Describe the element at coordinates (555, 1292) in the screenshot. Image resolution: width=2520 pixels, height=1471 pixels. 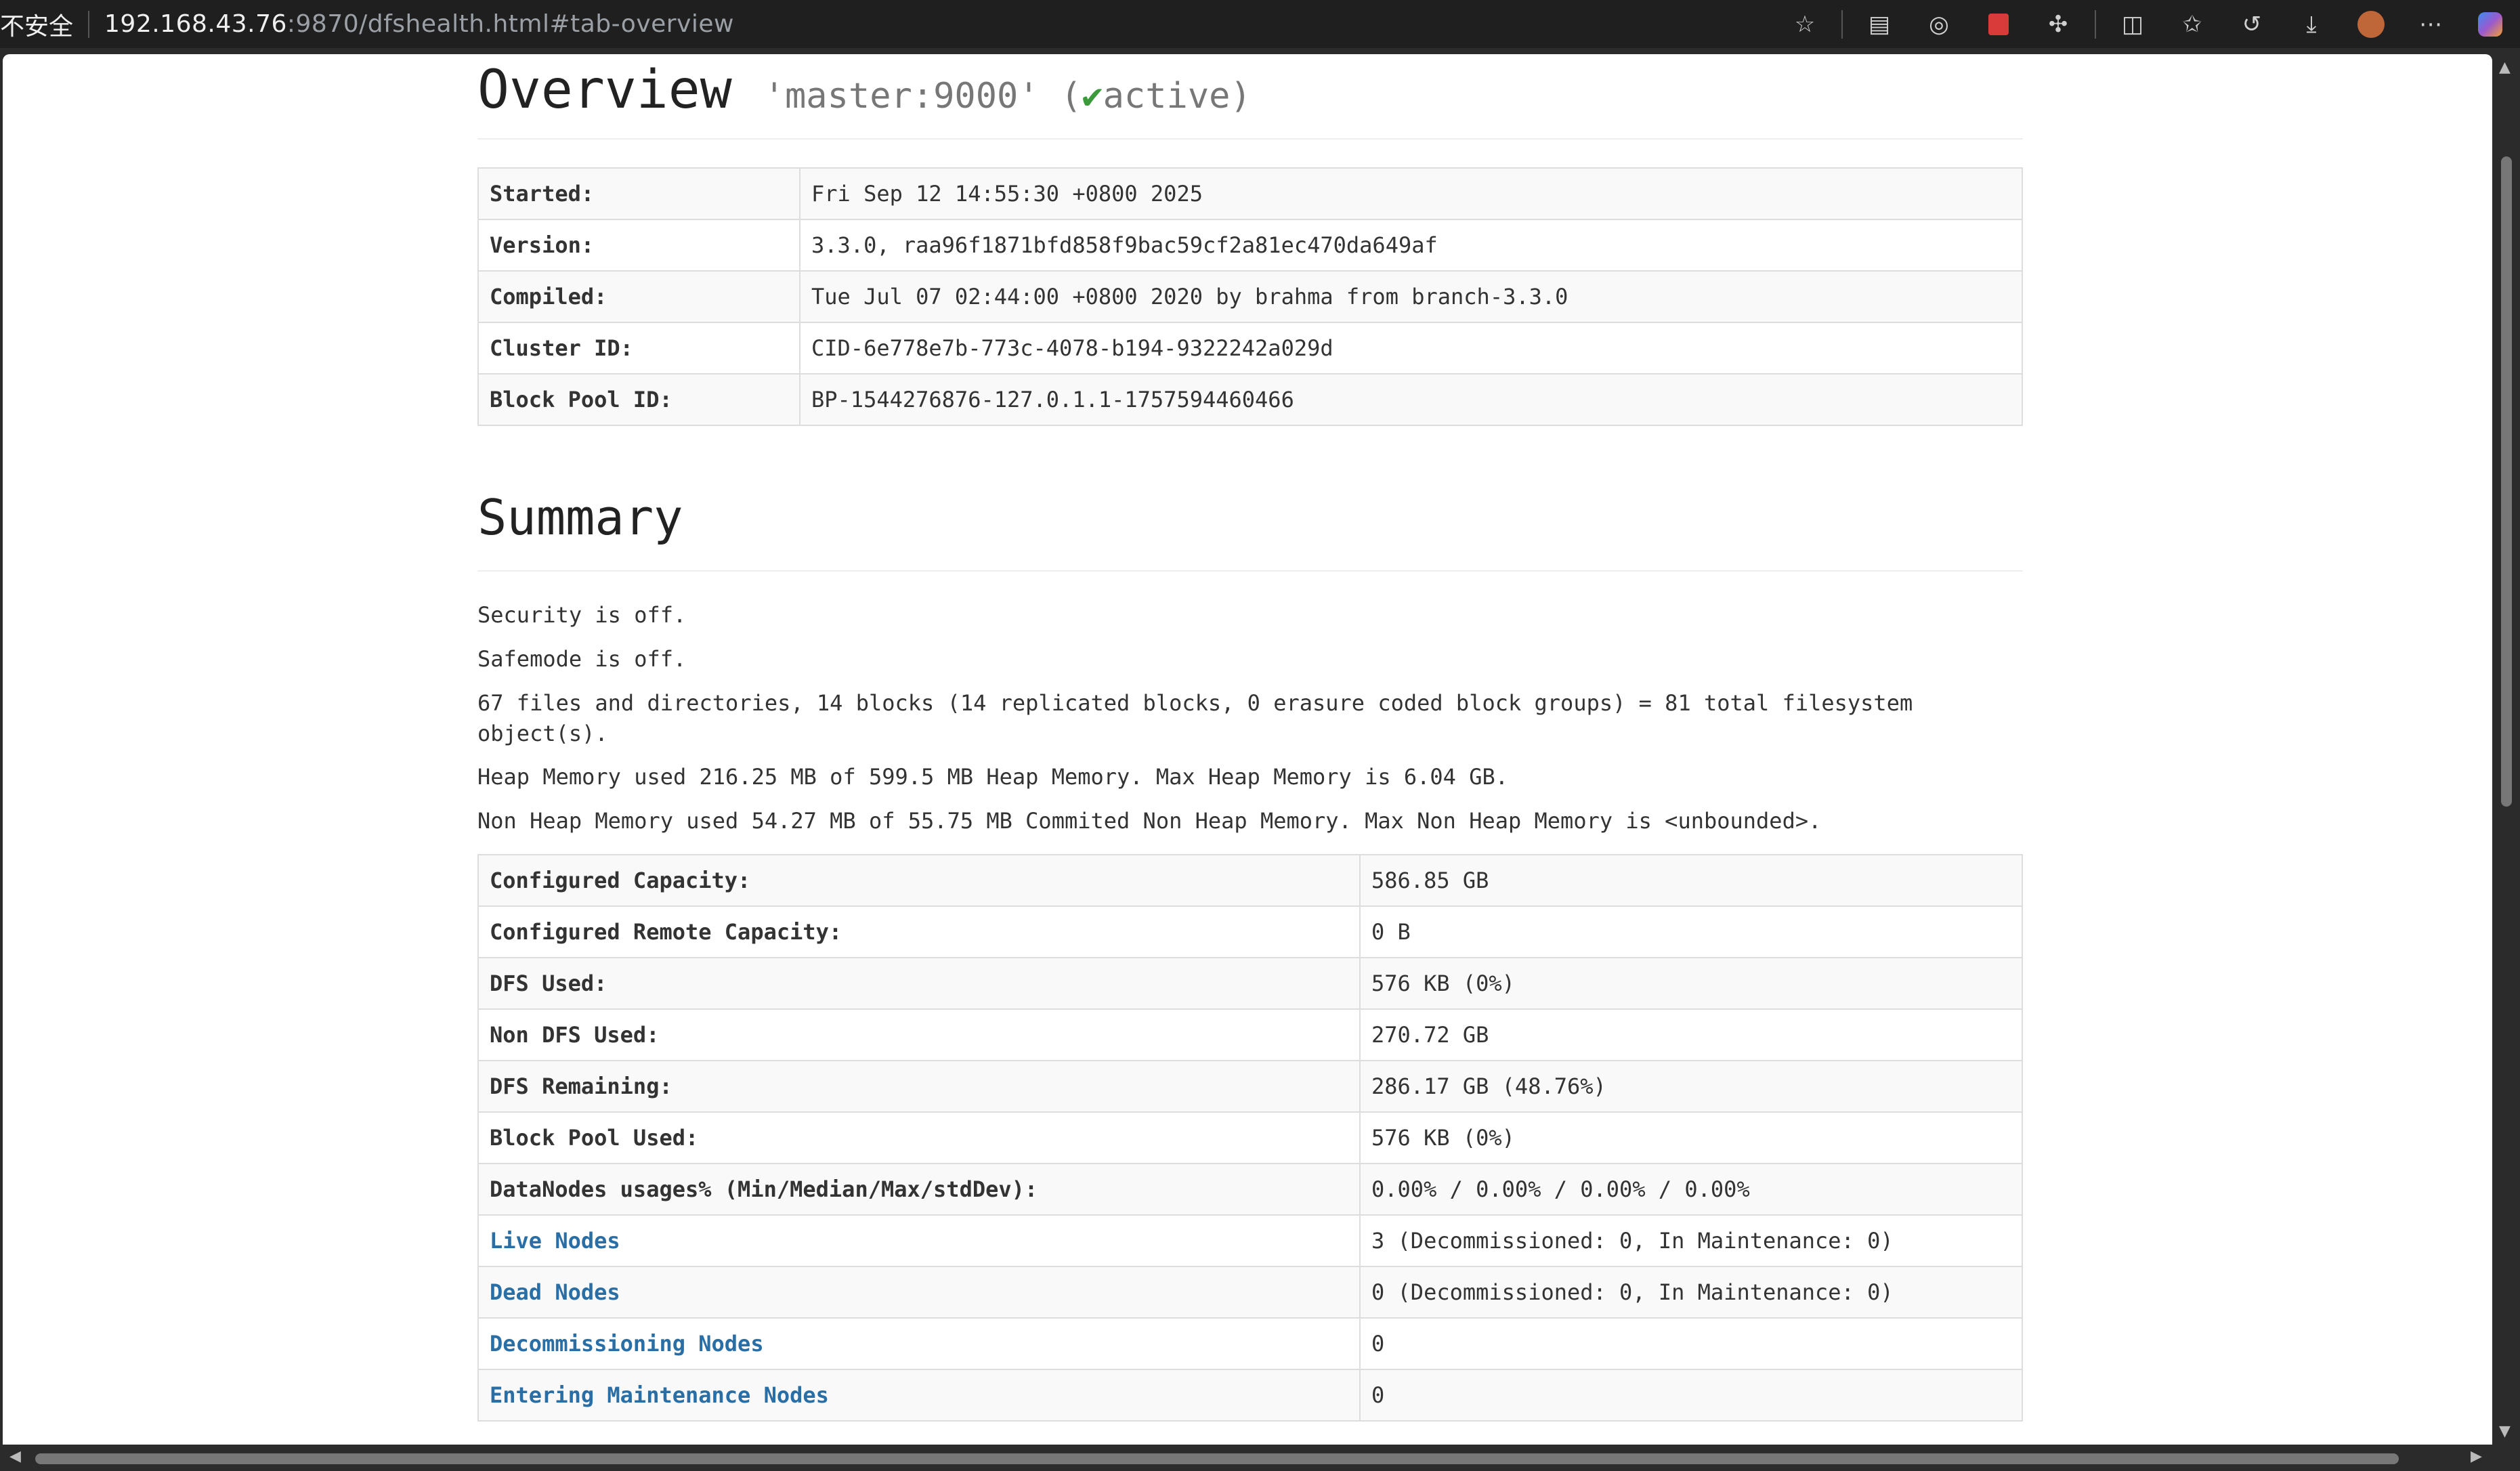
I see `dead-nodes-link: Dead Nodes` at that location.